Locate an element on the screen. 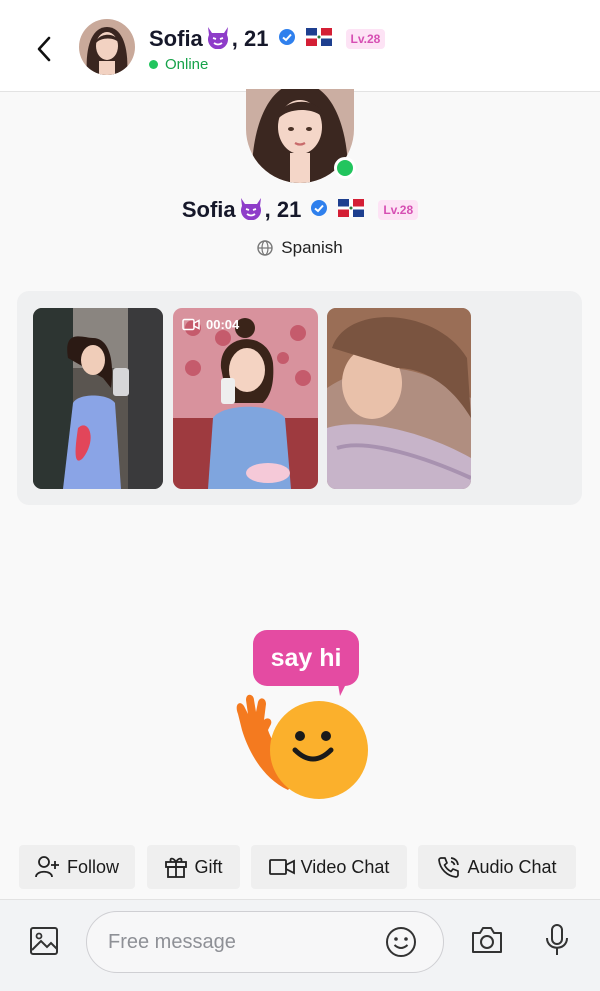 The width and height of the screenshot is (600, 991). chat-header: Sofia , 21 Lv.28 Online is located at coordinates (300, 46).